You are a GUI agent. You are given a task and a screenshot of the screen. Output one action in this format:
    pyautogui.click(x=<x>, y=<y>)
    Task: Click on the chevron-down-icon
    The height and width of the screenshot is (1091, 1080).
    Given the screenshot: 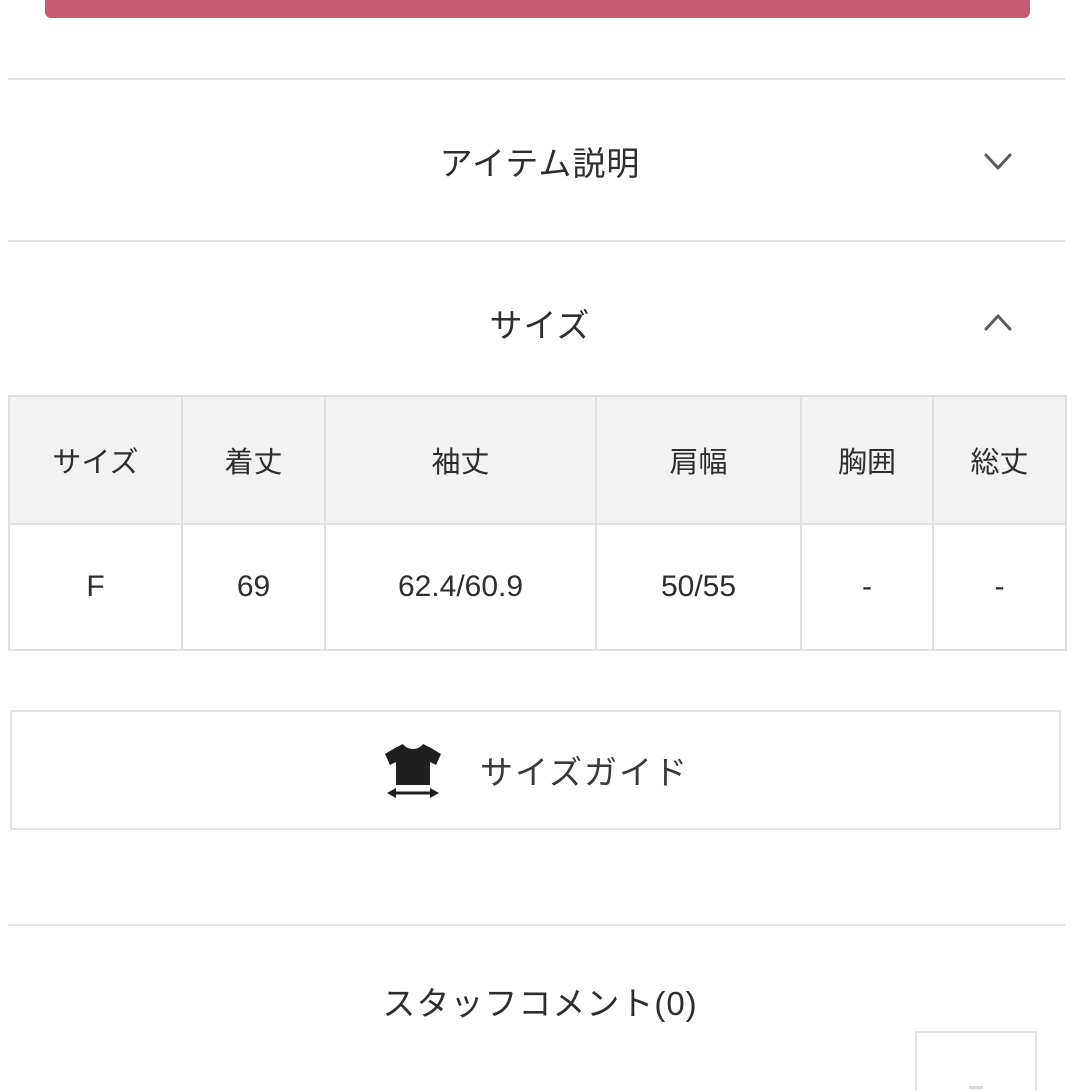 What is the action you would take?
    pyautogui.click(x=998, y=161)
    